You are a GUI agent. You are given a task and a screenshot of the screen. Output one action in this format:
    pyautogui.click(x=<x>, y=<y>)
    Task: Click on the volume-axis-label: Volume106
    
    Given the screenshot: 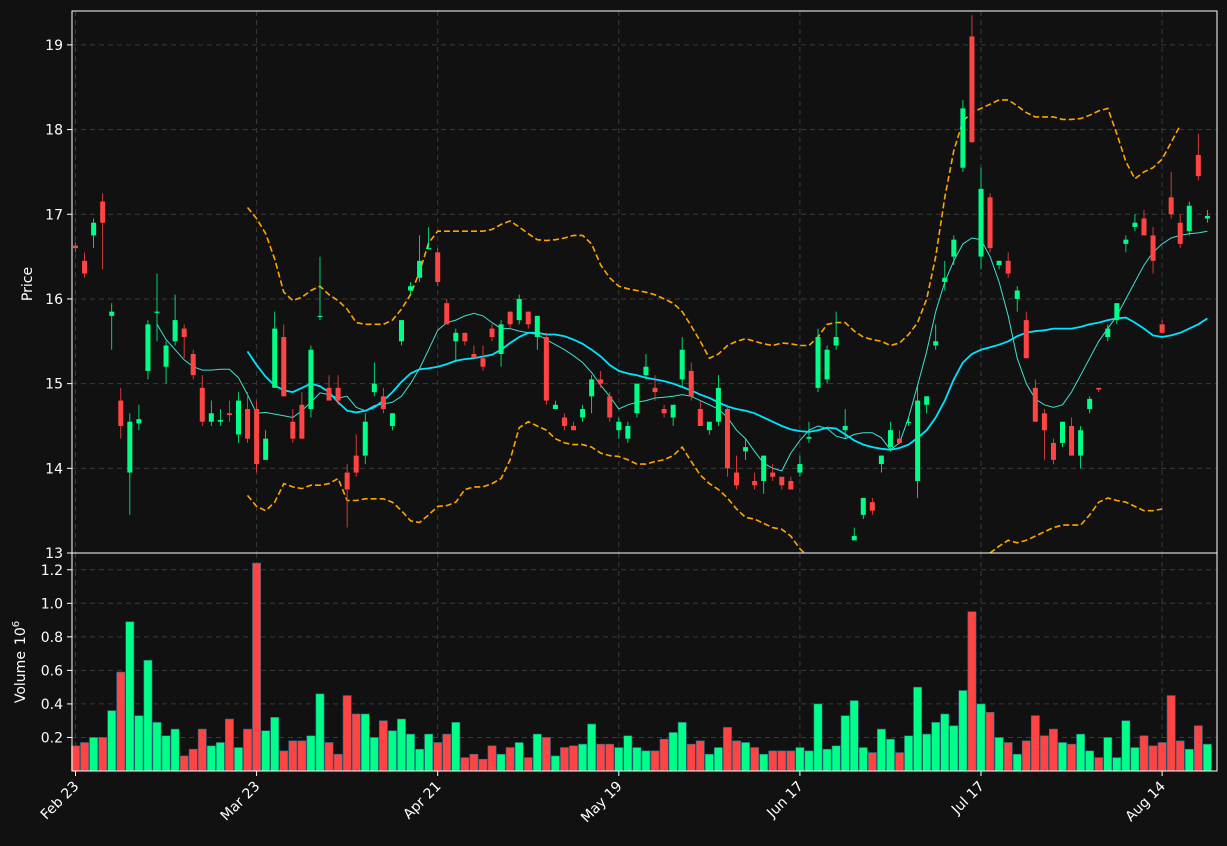 What is the action you would take?
    pyautogui.click(x=20, y=662)
    